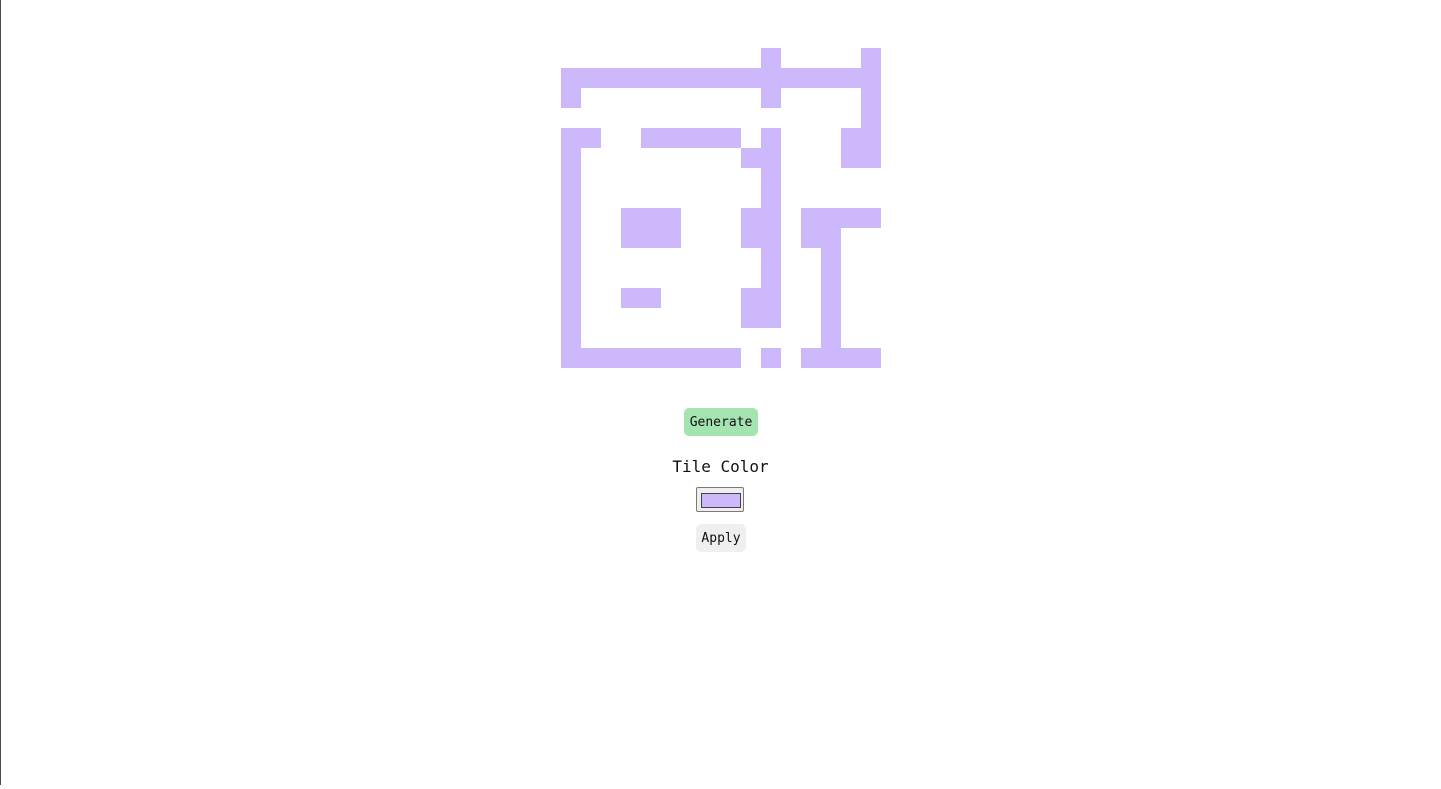 The width and height of the screenshot is (1441, 789). I want to click on tile-pattern-grid, so click(721, 208).